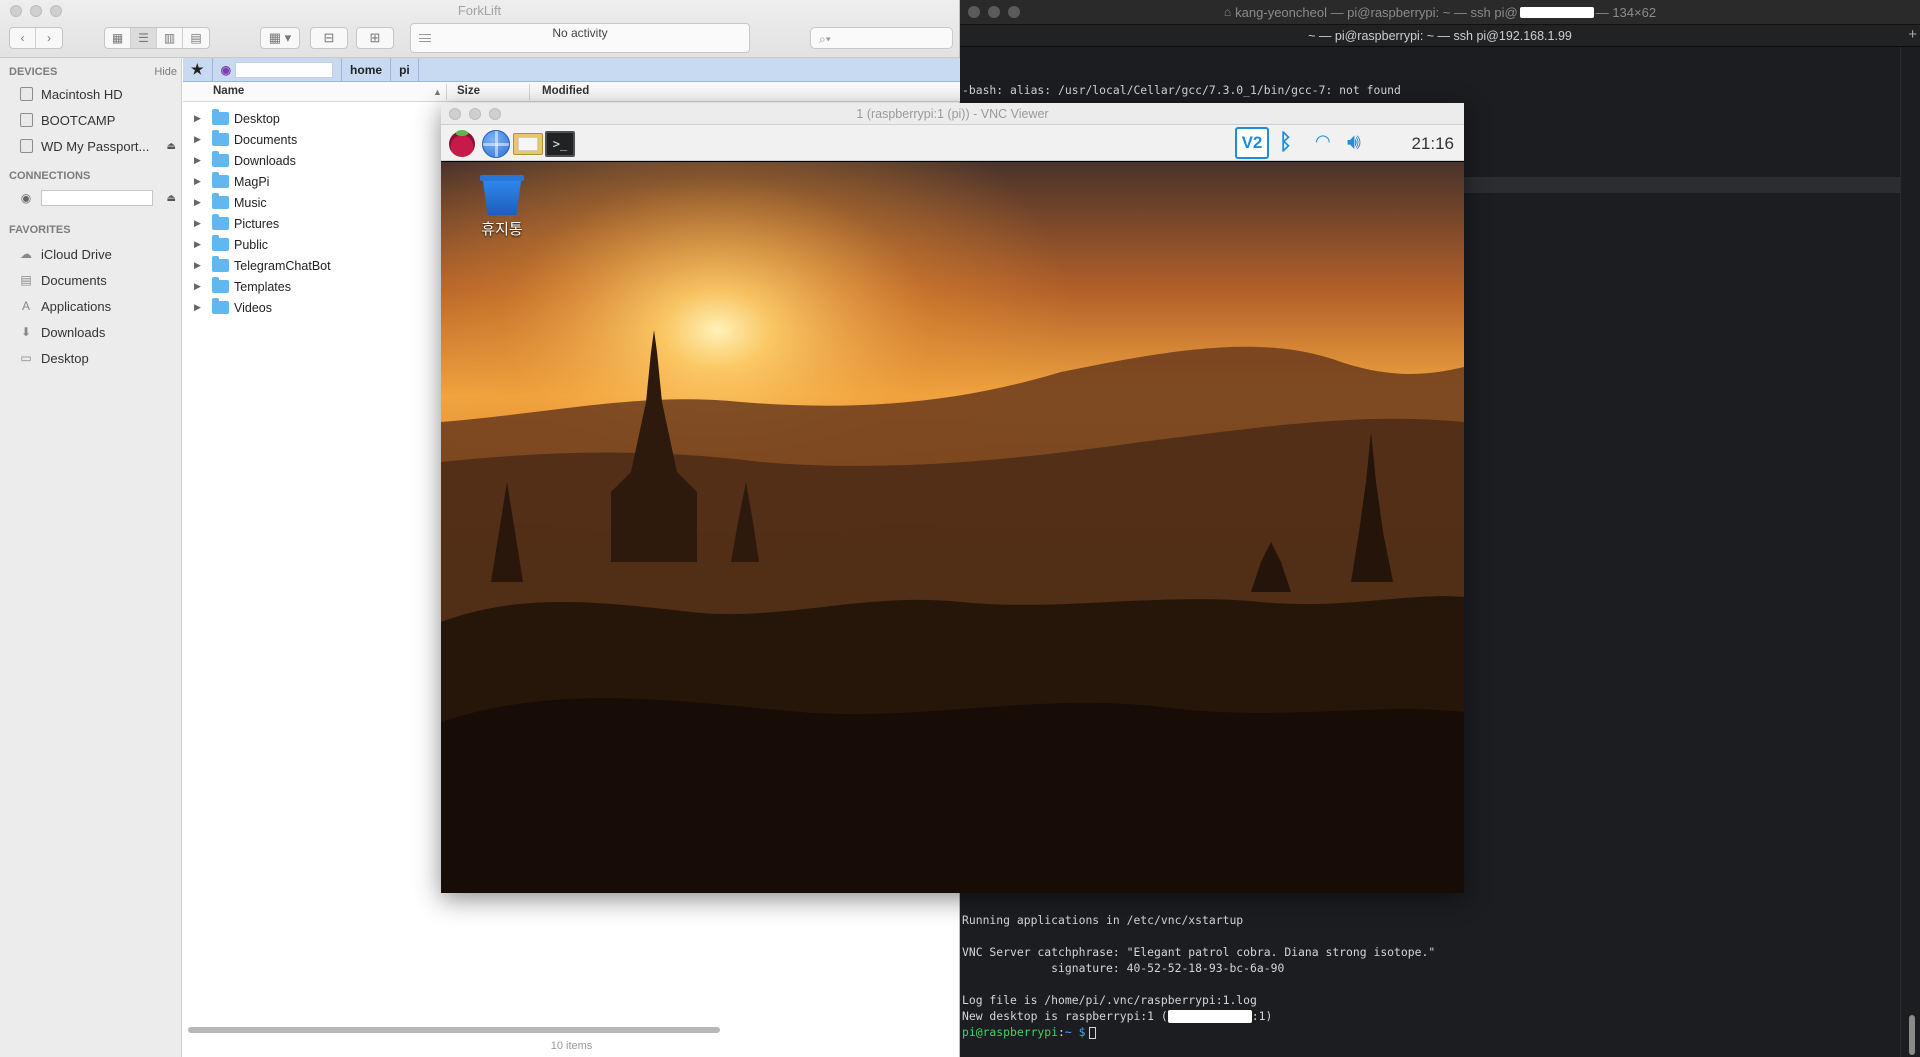 The image size is (1920, 1057). I want to click on raspberry-menu-button, so click(462, 144).